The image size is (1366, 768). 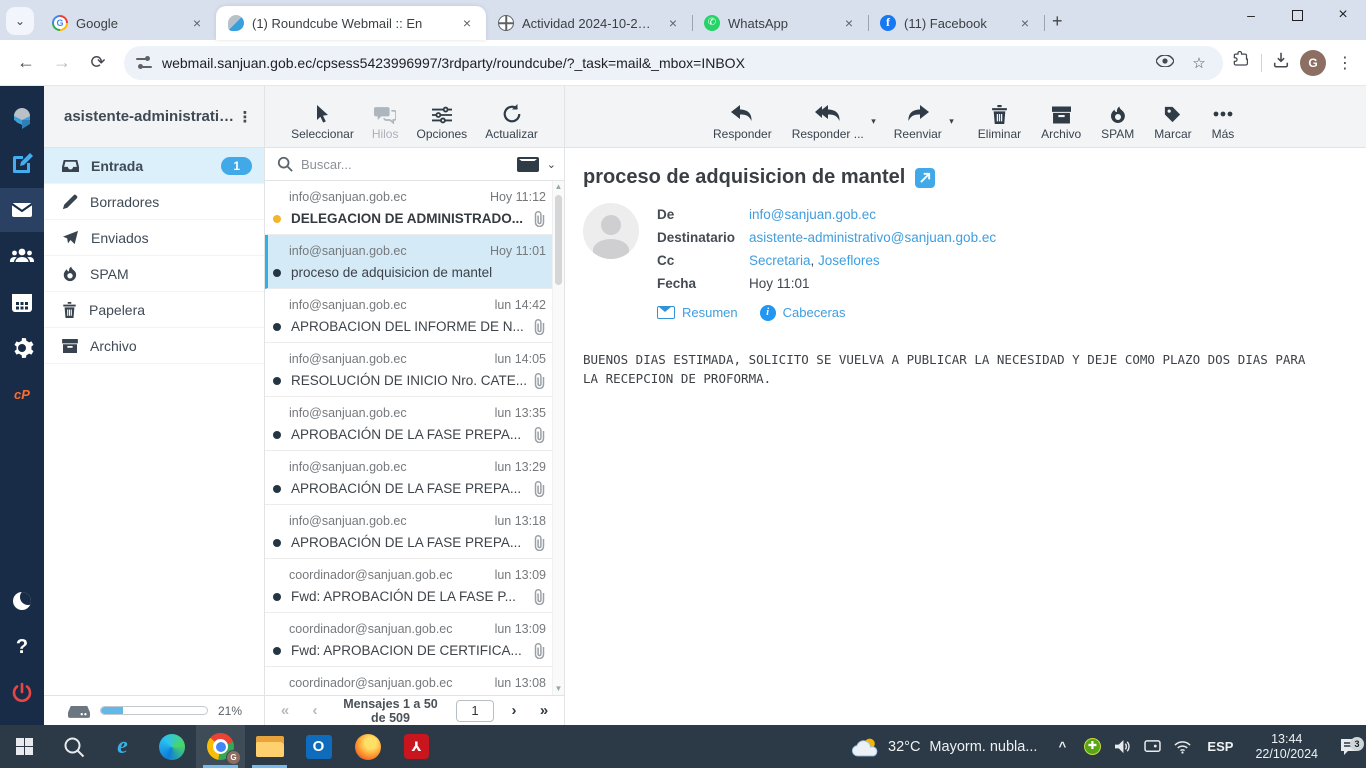 I want to click on scroll-up-icon: ▲, so click(x=558, y=187).